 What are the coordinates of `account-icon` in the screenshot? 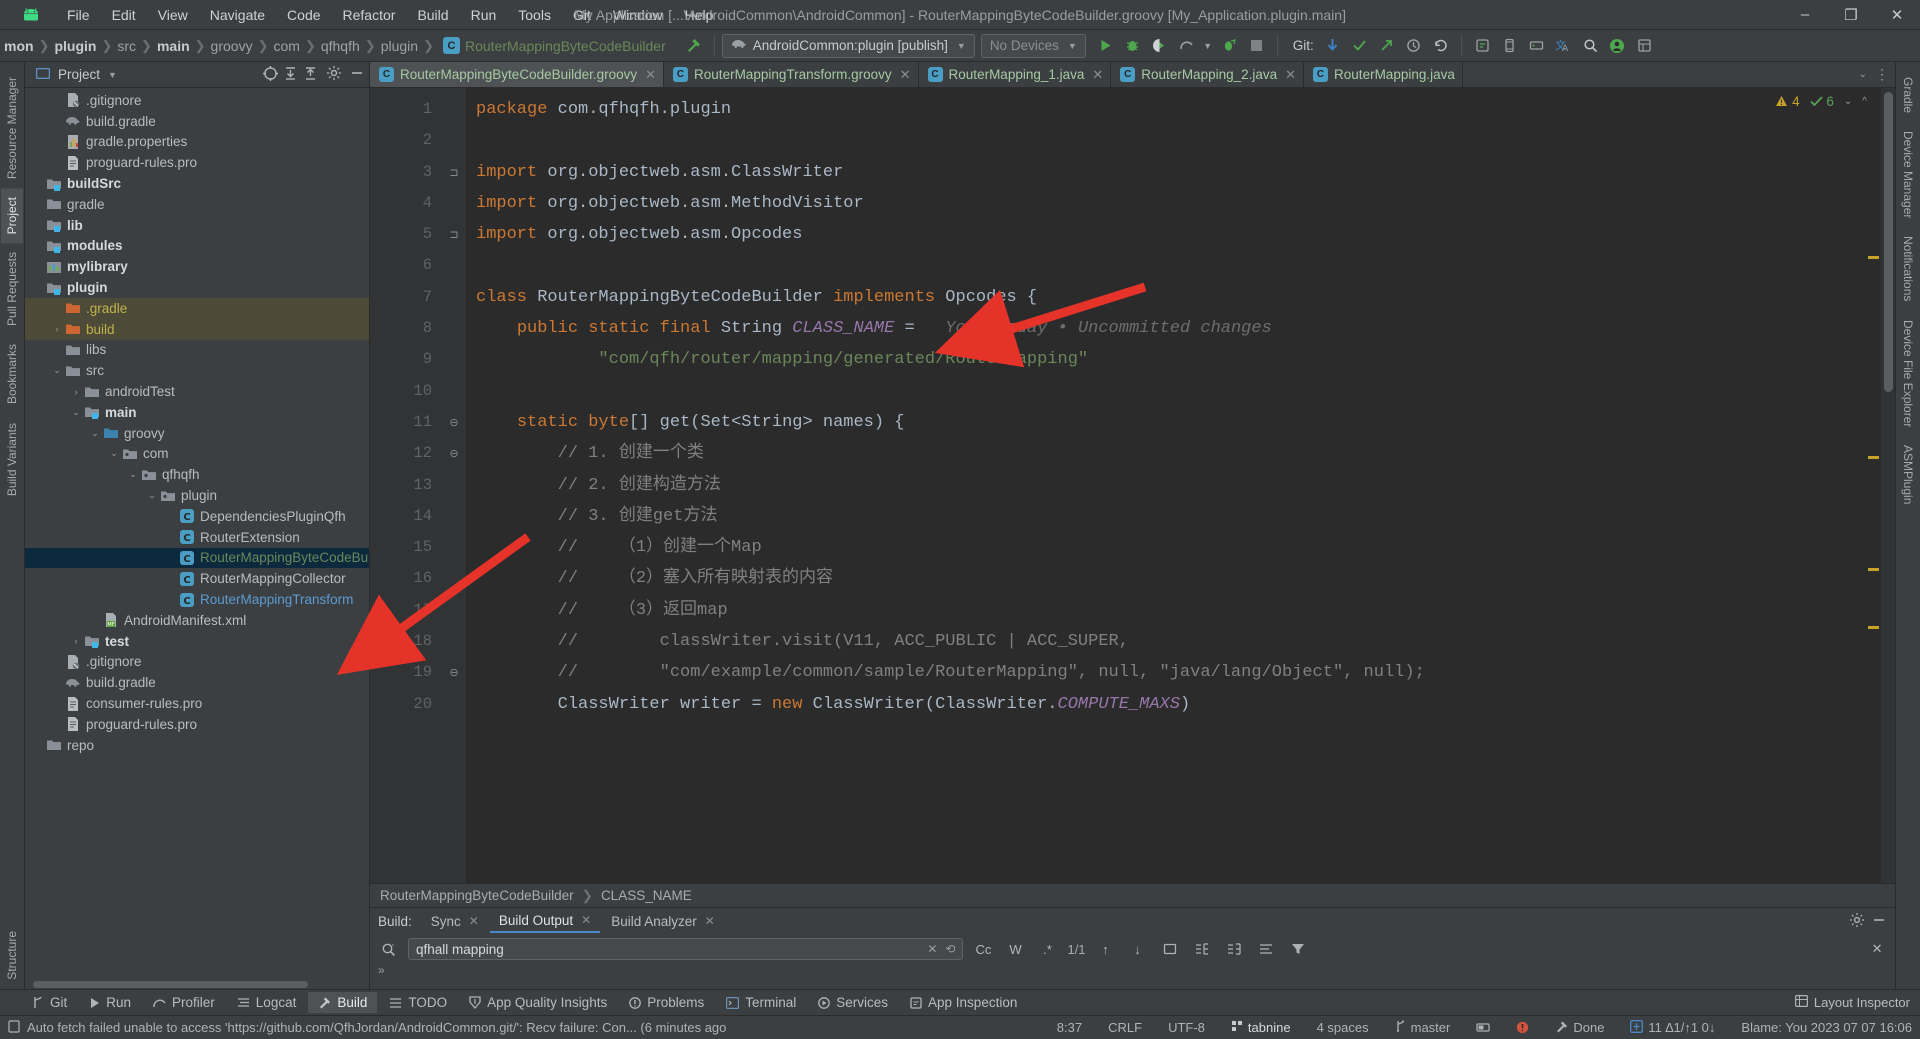 It's located at (1617, 46).